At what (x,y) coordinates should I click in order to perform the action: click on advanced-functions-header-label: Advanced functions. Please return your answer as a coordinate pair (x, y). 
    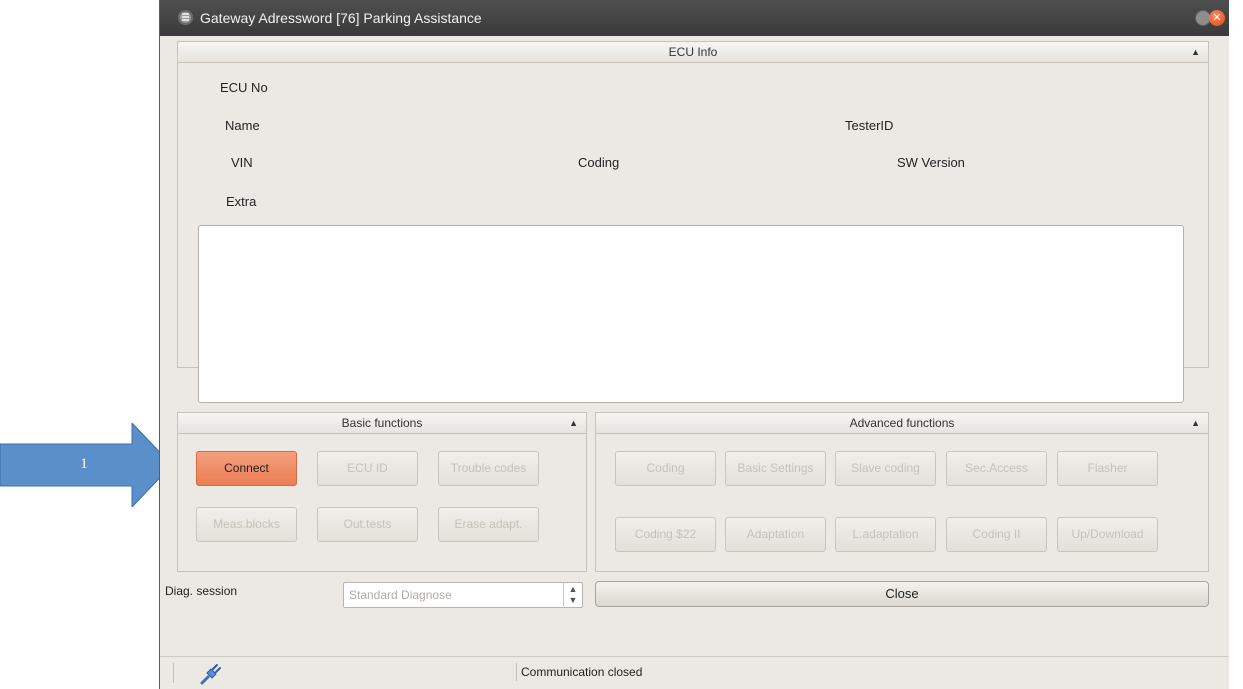
    Looking at the image, I should click on (902, 423).